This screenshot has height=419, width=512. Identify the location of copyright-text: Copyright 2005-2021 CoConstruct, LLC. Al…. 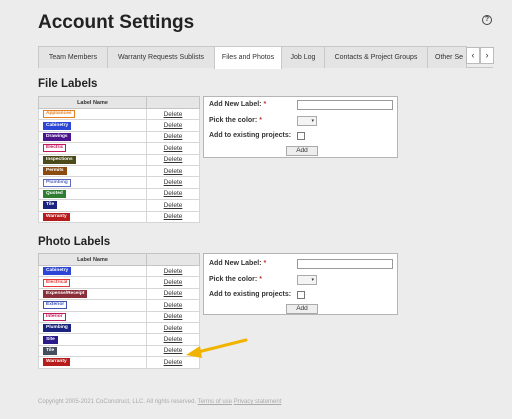
(117, 402).